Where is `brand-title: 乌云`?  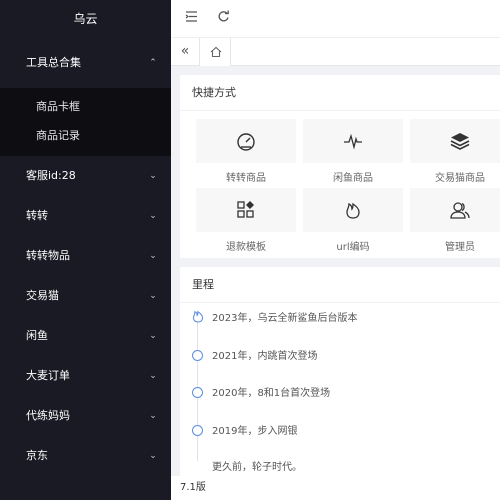
brand-title: 乌云 is located at coordinates (85, 19).